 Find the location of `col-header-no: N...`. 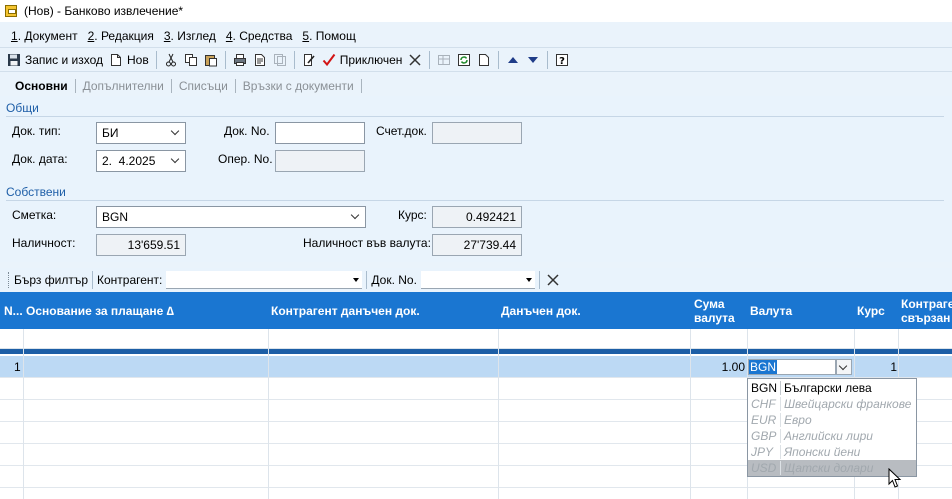

col-header-no: N... is located at coordinates (13, 310).